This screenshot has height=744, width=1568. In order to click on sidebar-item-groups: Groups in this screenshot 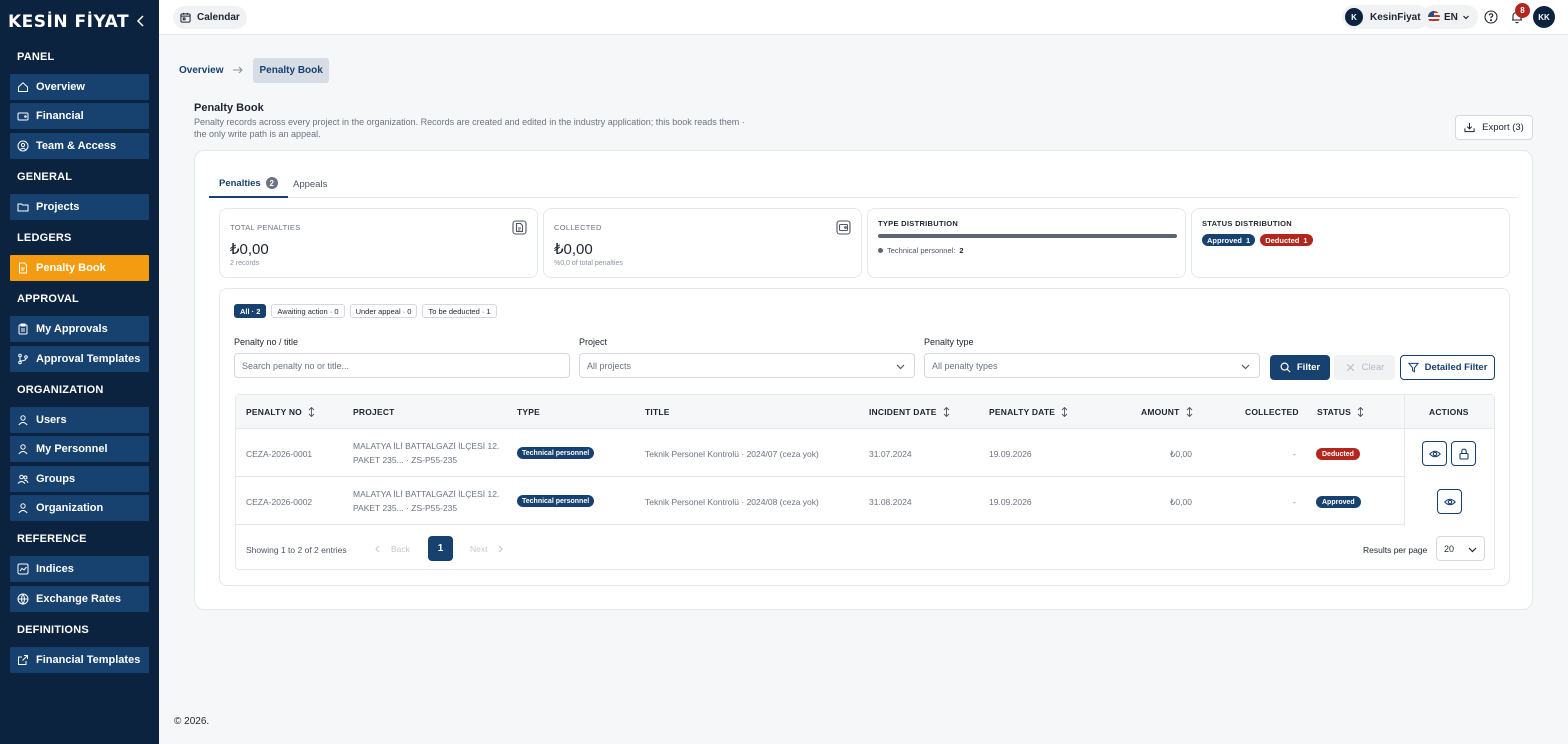, I will do `click(79, 479)`.